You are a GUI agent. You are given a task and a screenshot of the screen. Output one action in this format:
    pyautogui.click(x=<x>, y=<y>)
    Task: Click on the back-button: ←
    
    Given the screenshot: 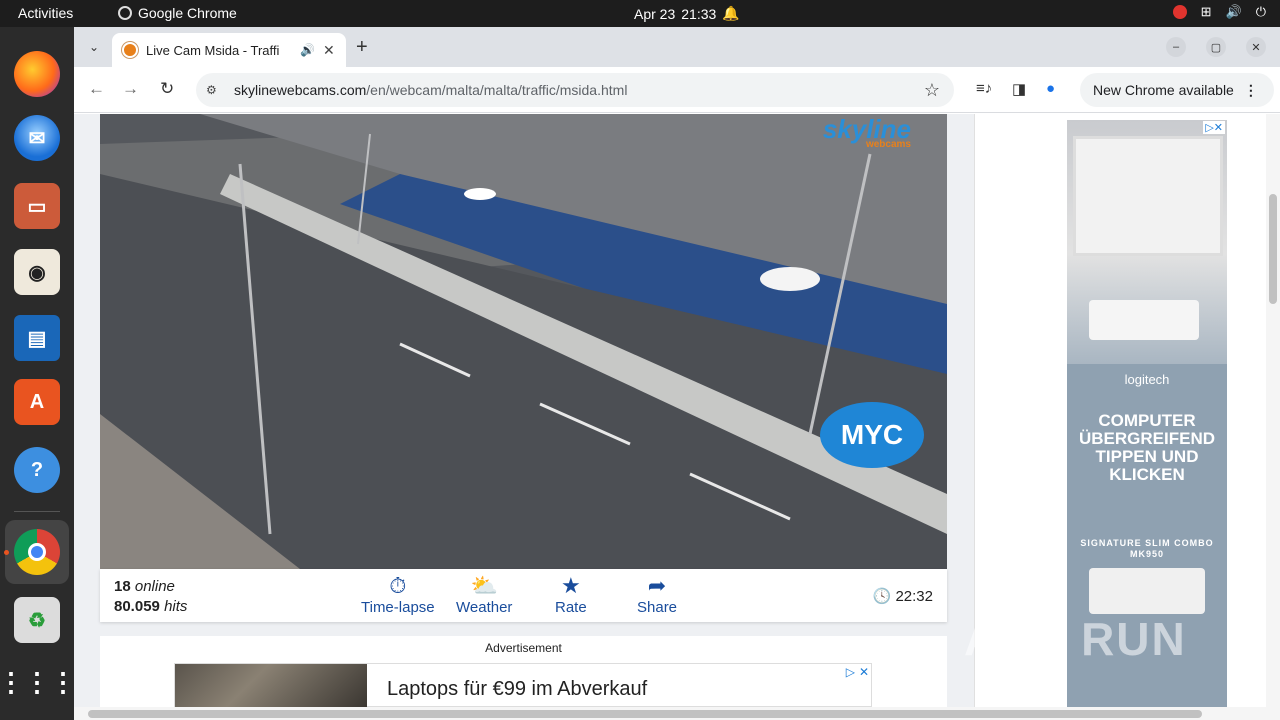 What is the action you would take?
    pyautogui.click(x=96, y=89)
    